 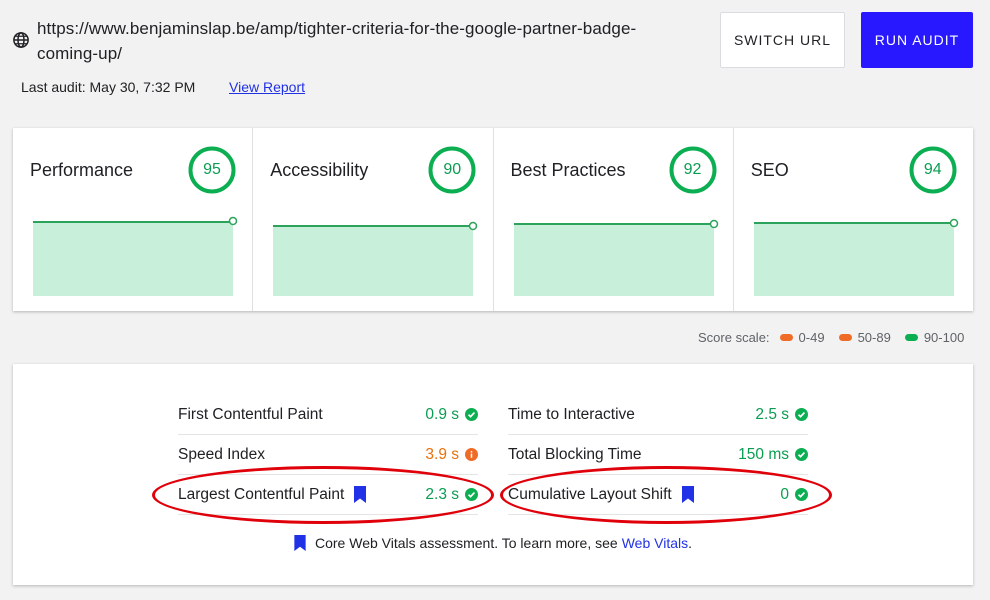 I want to click on category-score: 95, so click(x=212, y=169).